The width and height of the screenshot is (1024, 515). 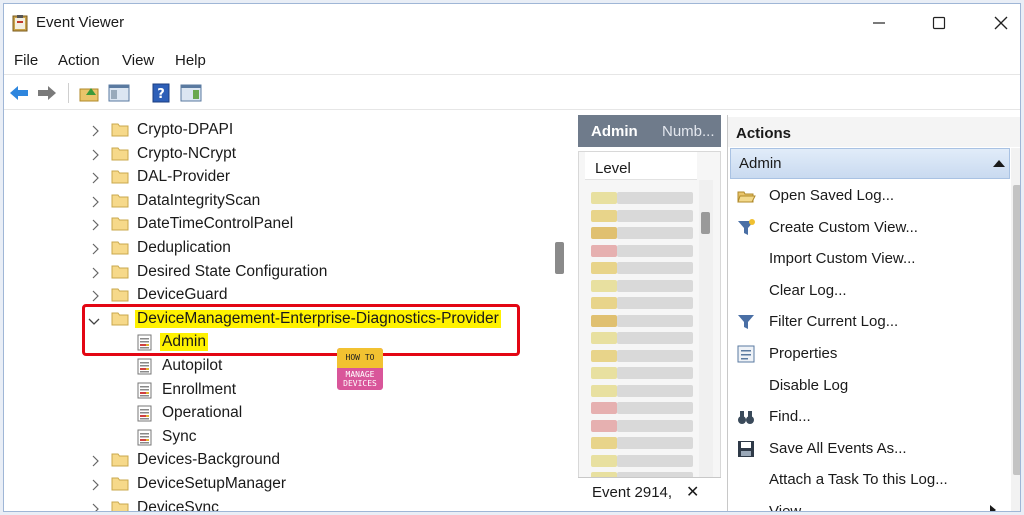 I want to click on logo-top-text: HOW TO, so click(x=360, y=358).